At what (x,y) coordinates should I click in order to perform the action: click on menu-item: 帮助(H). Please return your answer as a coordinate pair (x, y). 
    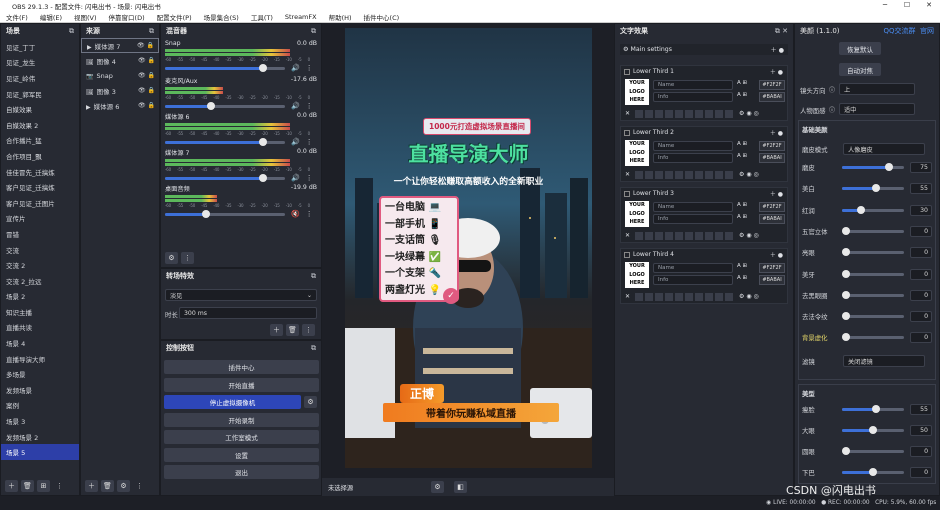
    Looking at the image, I should click on (340, 17).